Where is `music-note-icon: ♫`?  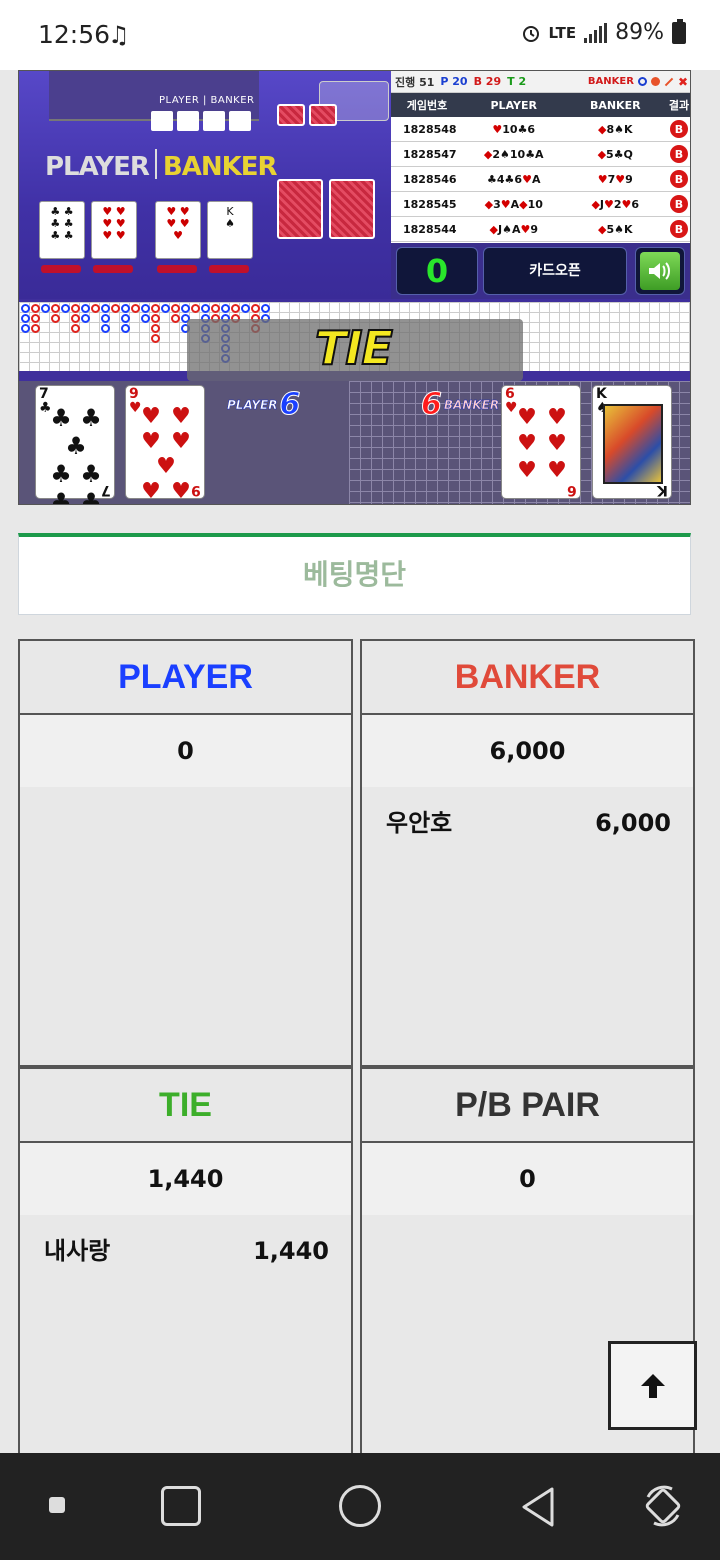
music-note-icon: ♫ is located at coordinates (119, 35).